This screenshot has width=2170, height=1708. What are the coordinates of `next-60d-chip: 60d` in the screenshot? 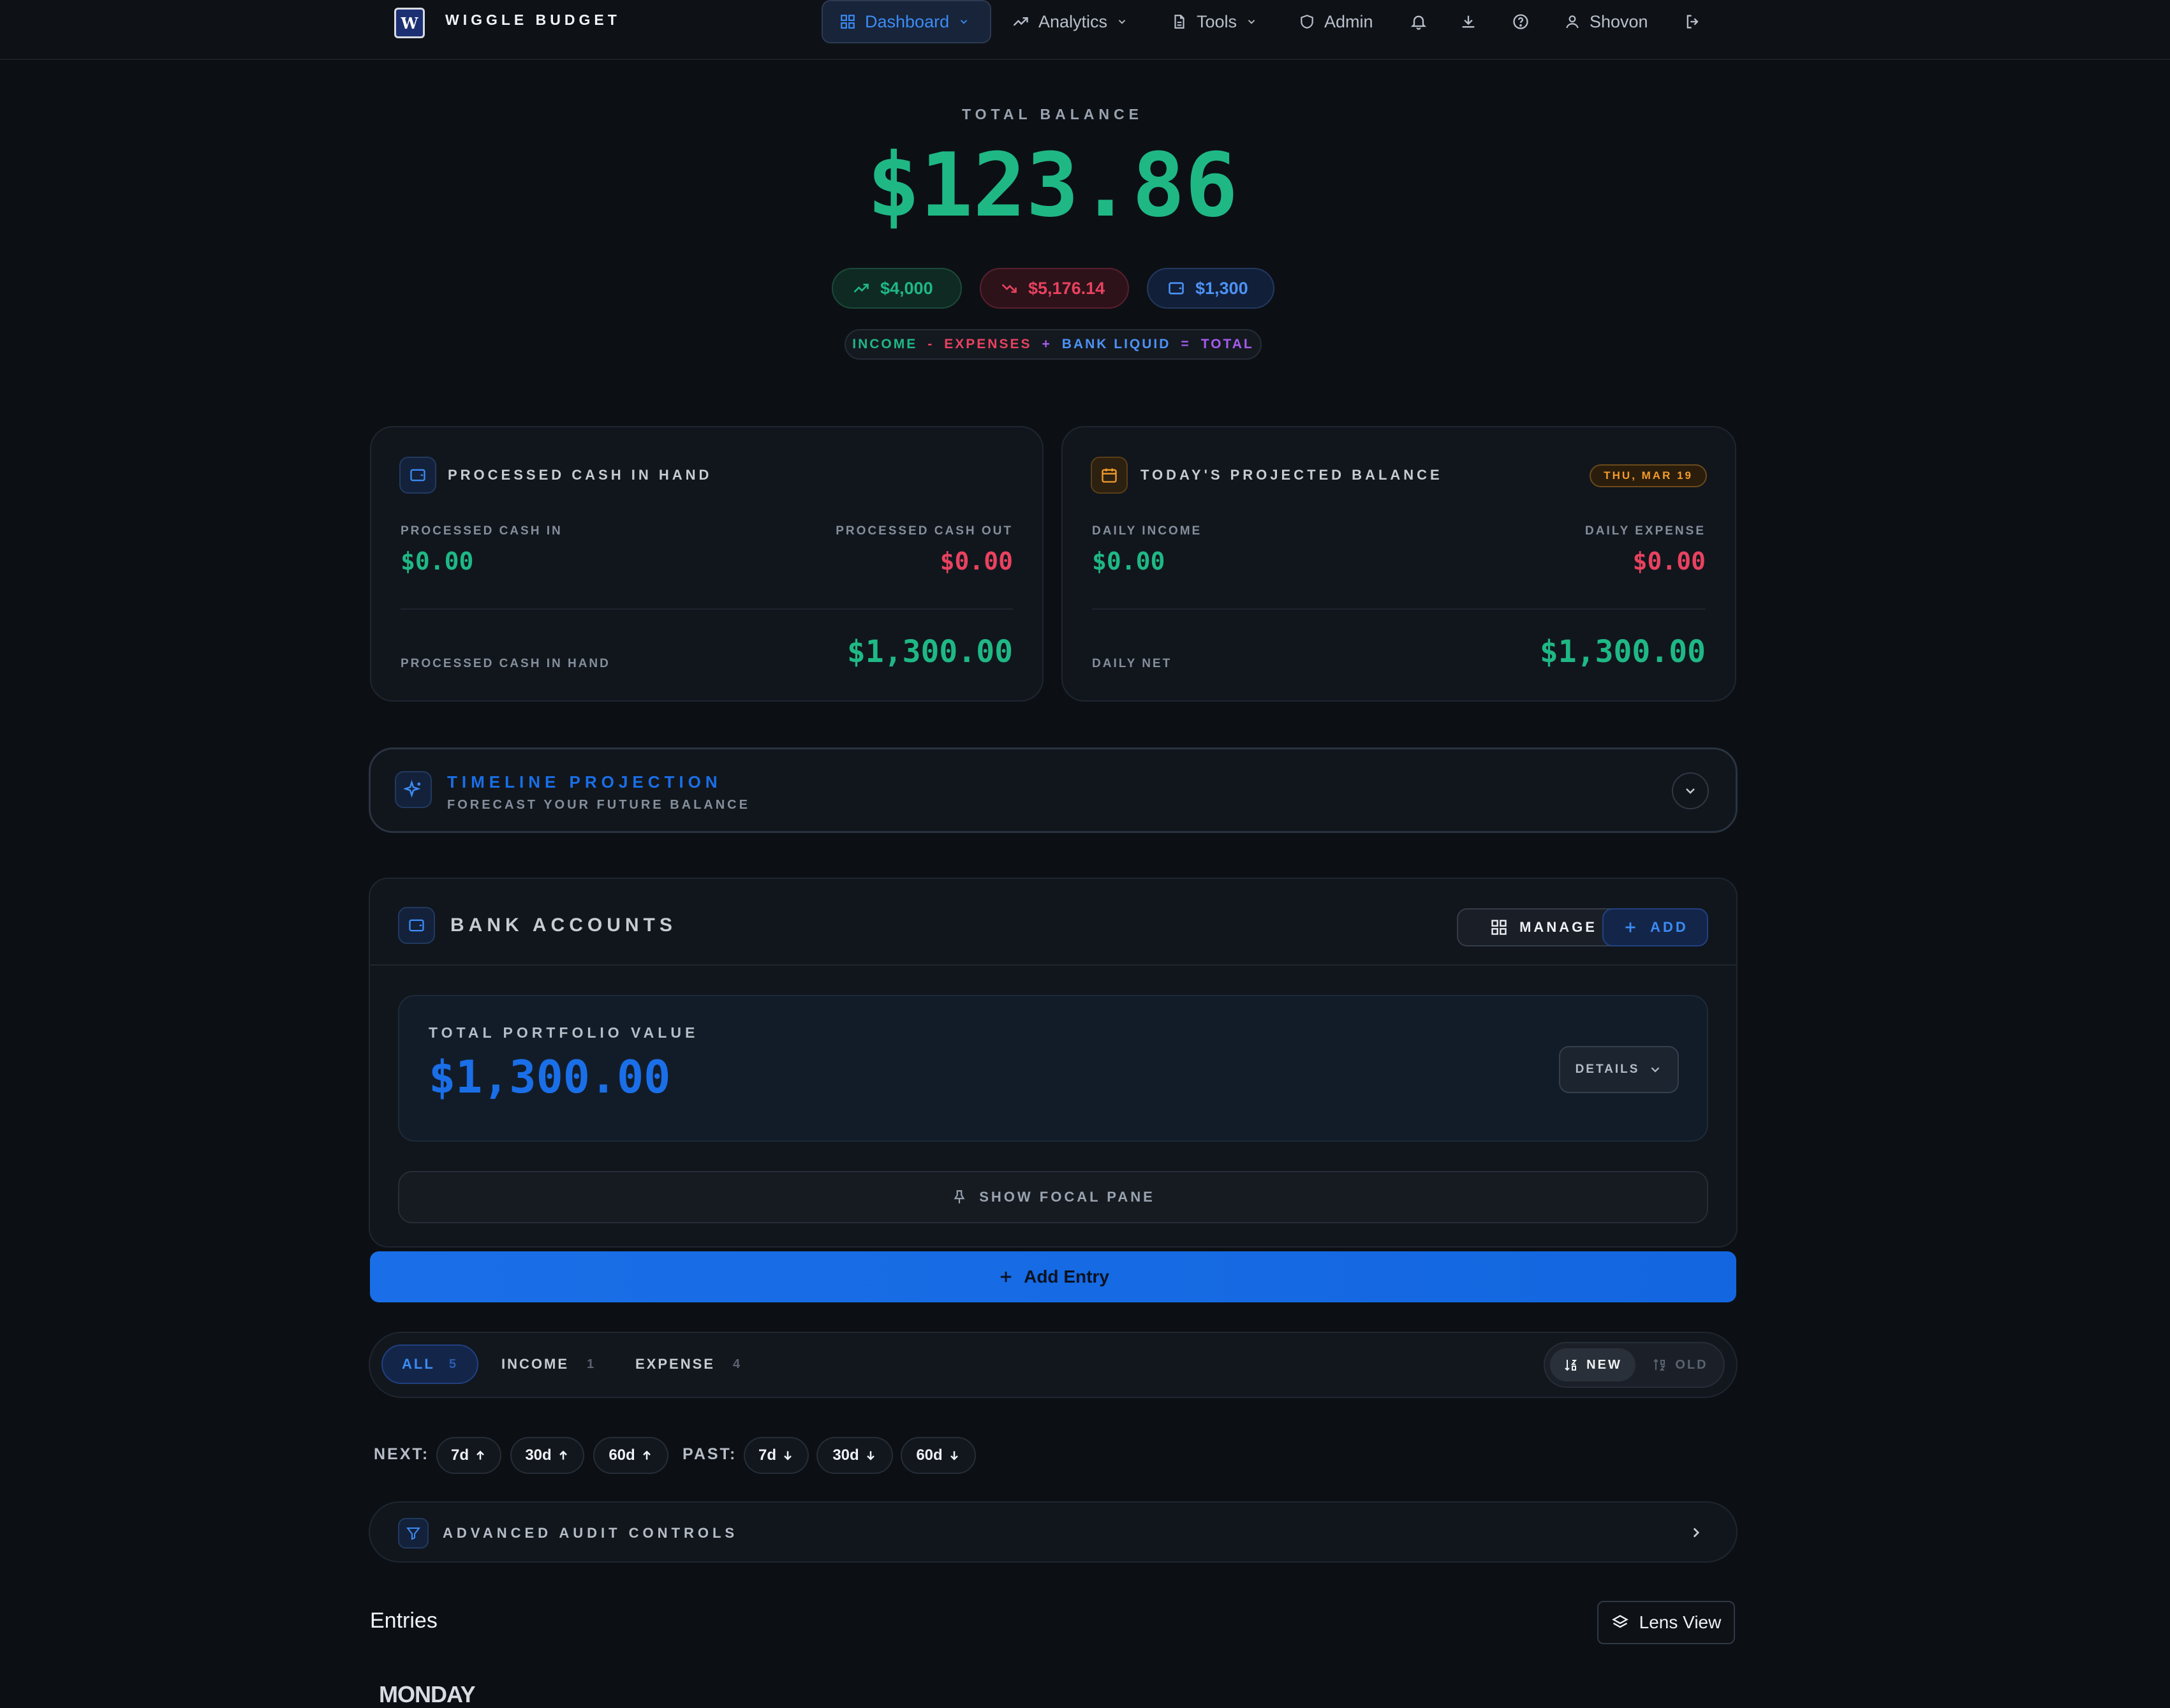 It's located at (630, 1455).